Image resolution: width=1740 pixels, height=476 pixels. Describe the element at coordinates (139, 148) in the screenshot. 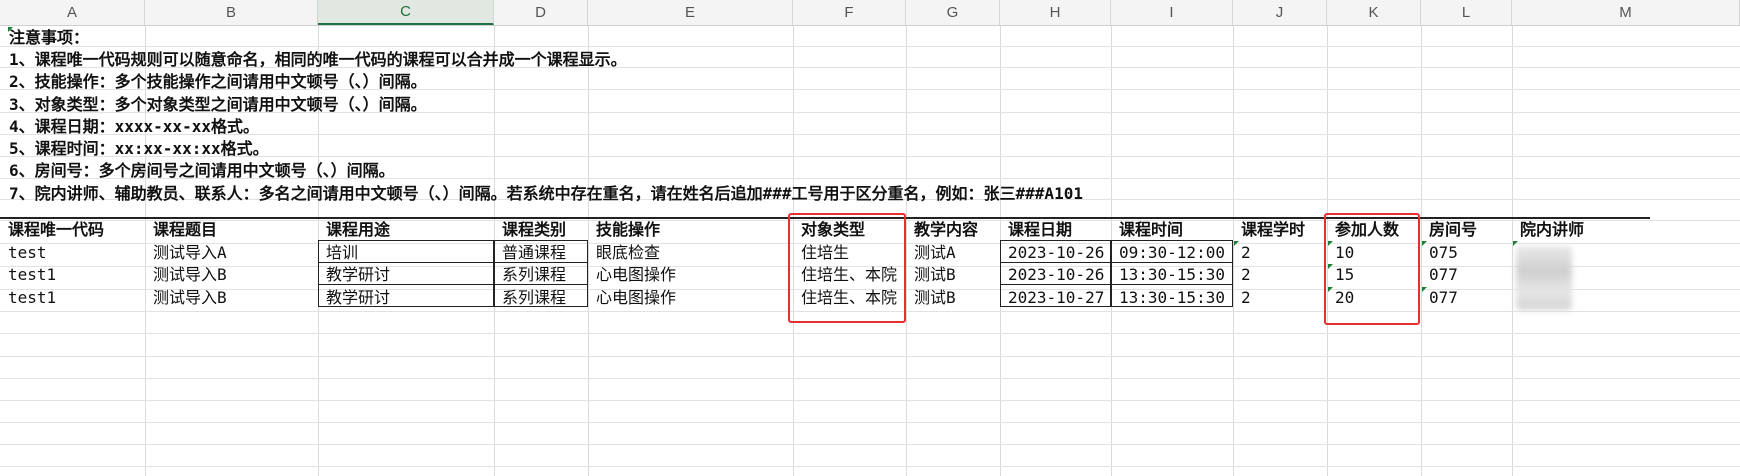

I see `note-line: 5、课程时间：xx:xx-xx:xx格式。` at that location.